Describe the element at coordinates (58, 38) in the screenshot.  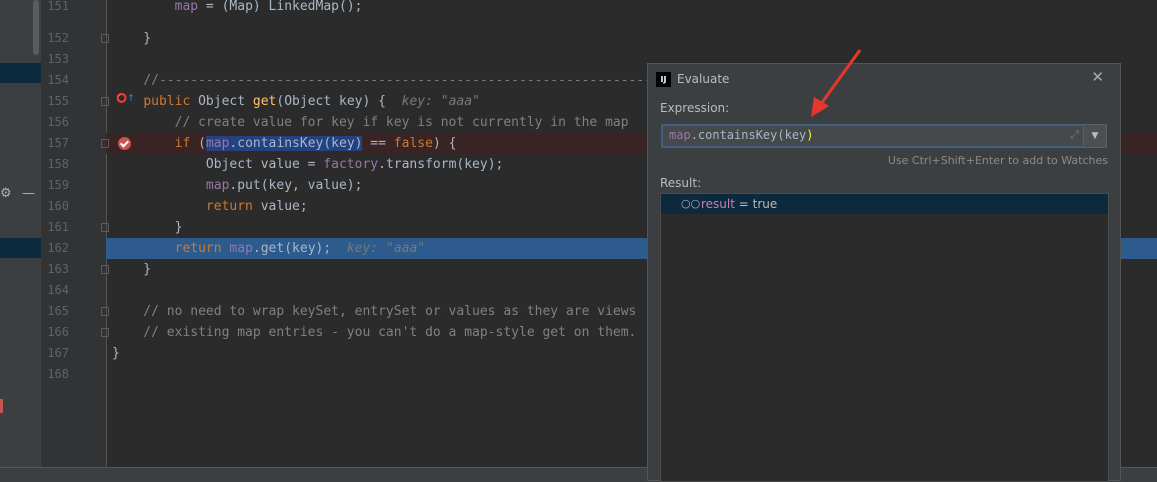
I see `line-number: 152` at that location.